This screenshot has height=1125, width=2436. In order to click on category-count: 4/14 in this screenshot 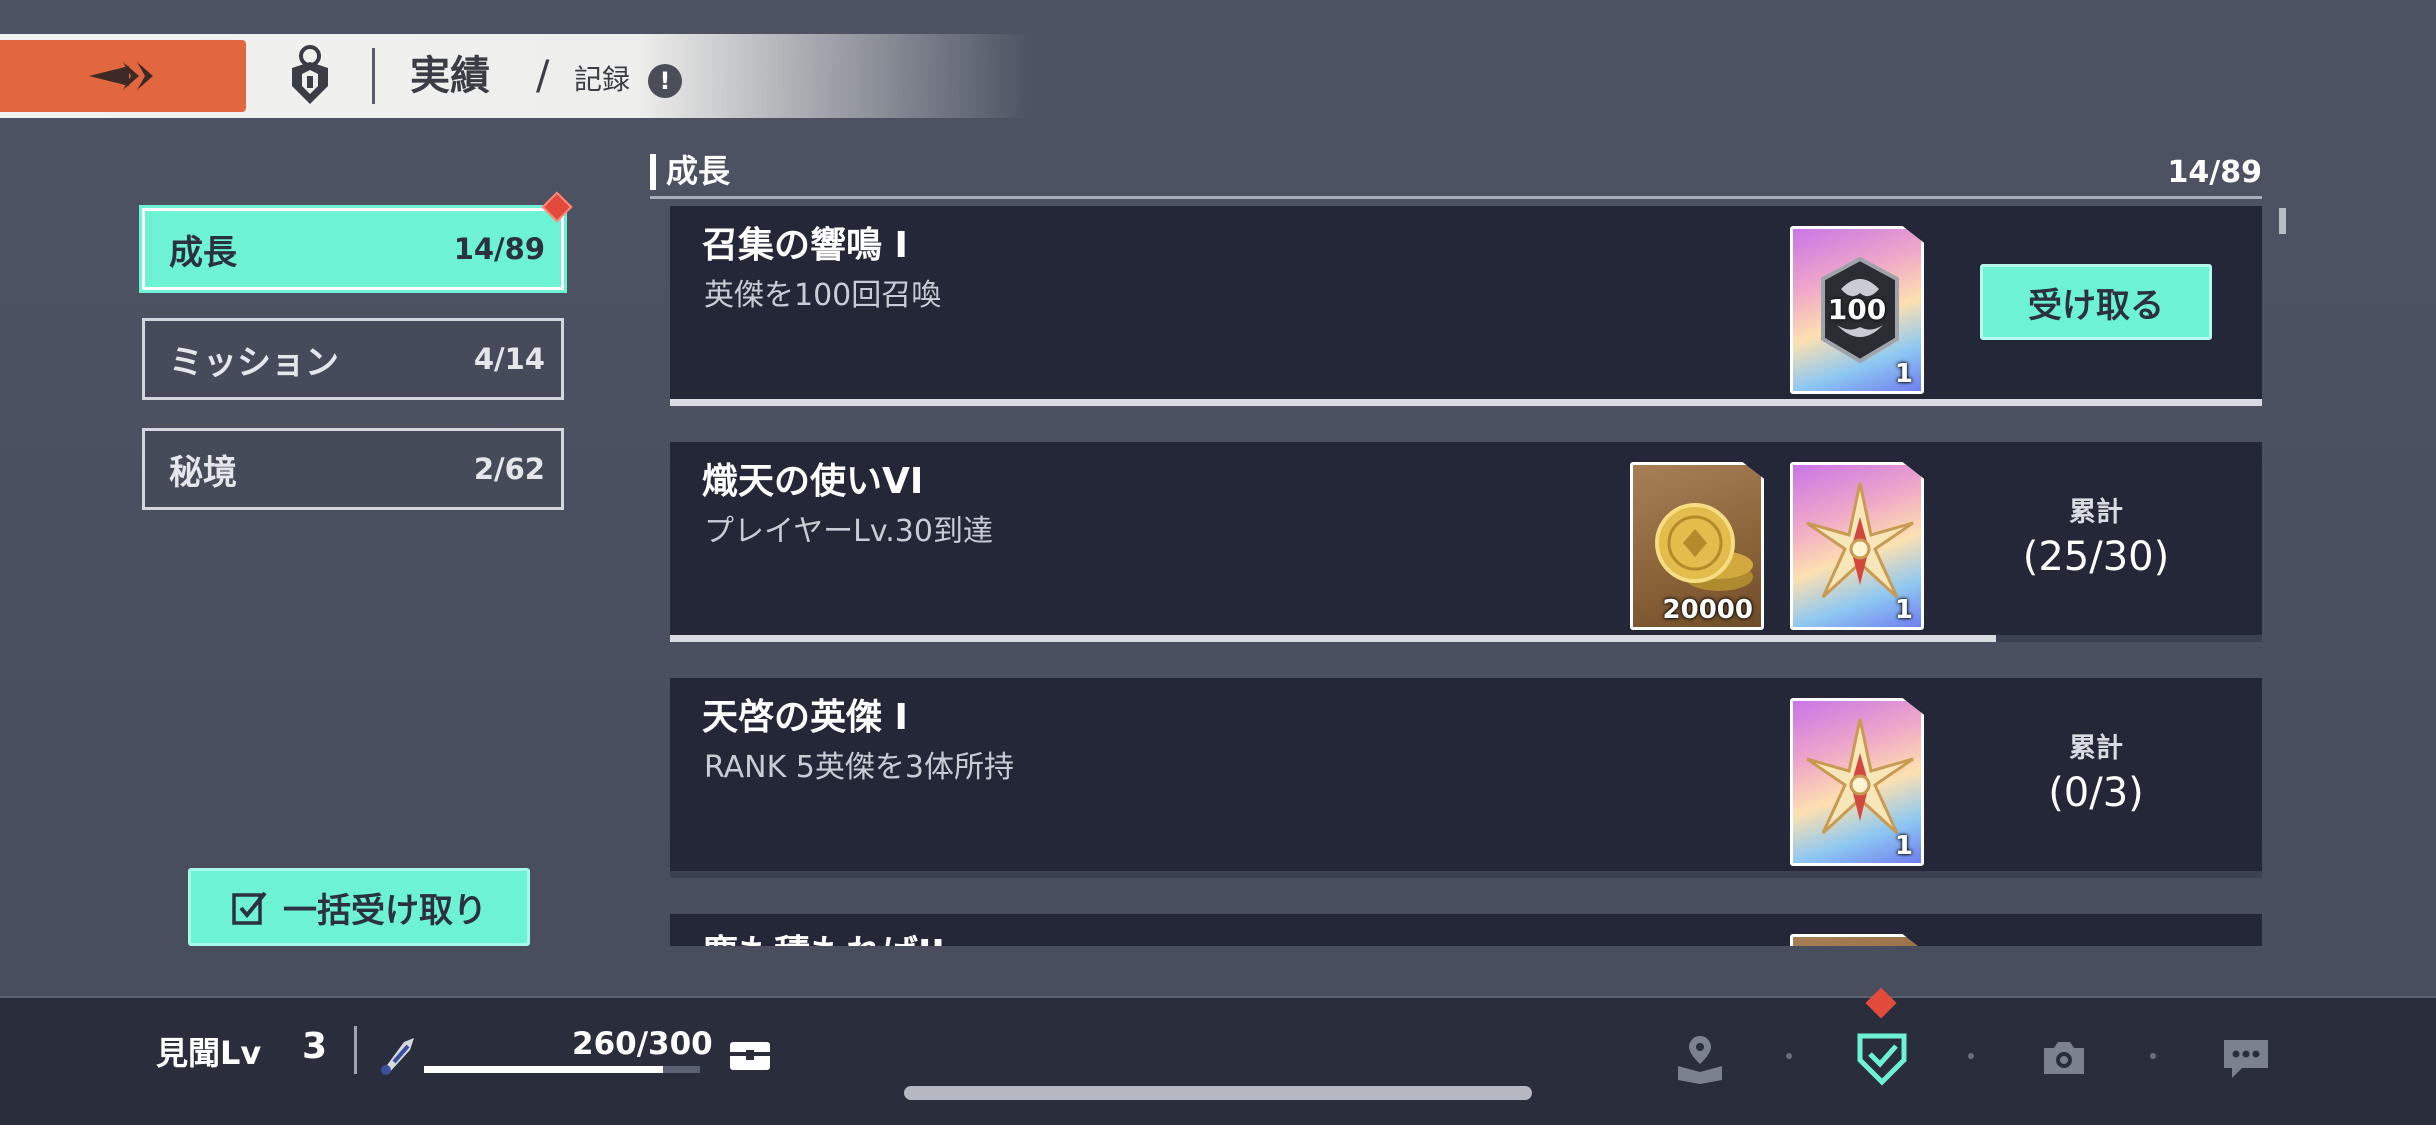, I will do `click(509, 359)`.